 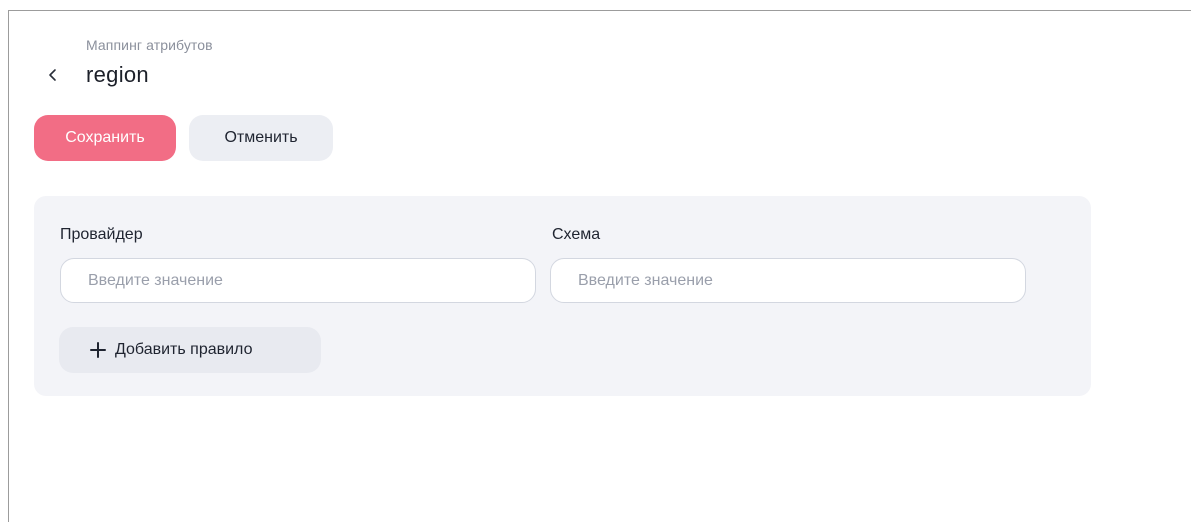 What do you see at coordinates (105, 138) in the screenshot?
I see `save-button: Сохранить` at bounding box center [105, 138].